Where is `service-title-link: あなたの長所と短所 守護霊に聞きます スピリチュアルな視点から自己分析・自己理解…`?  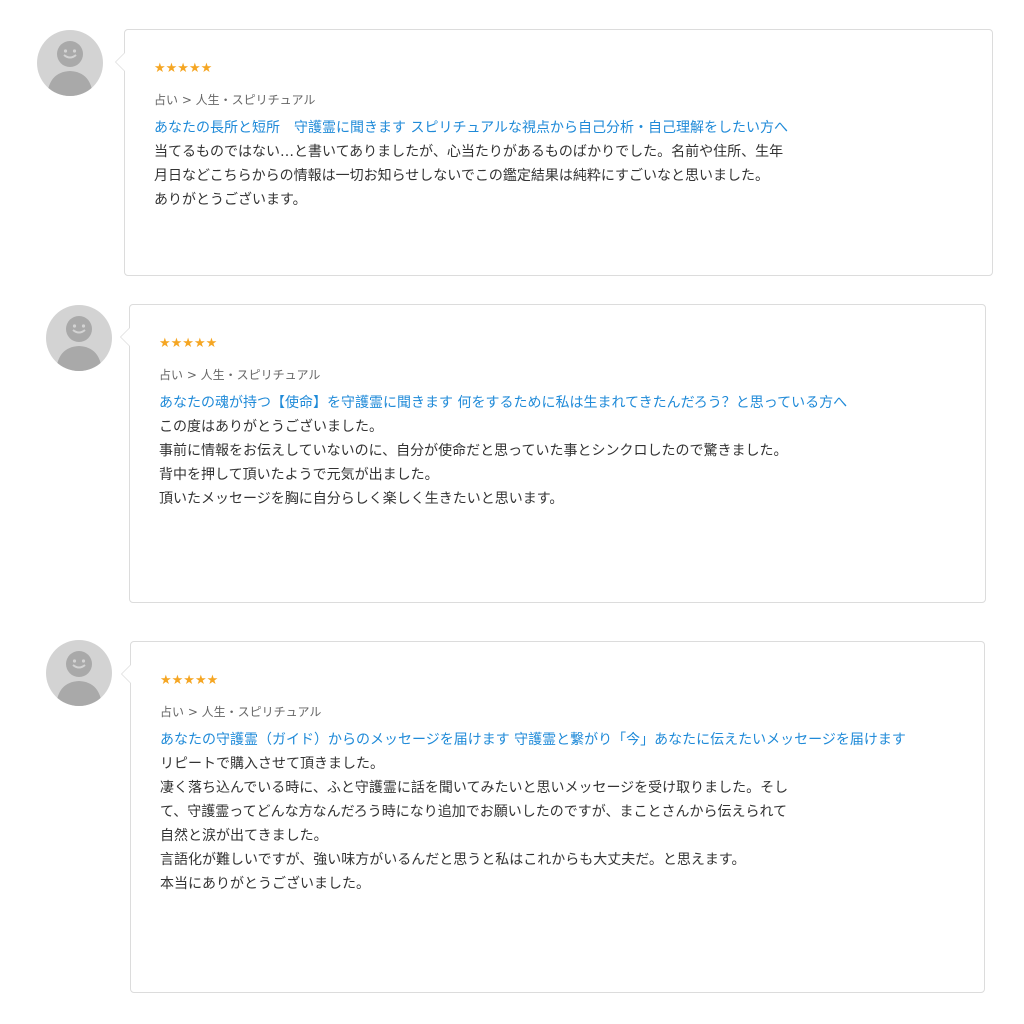 service-title-link: あなたの長所と短所 守護霊に聞きます スピリチュアルな視点から自己分析・自己理解… is located at coordinates (561, 128).